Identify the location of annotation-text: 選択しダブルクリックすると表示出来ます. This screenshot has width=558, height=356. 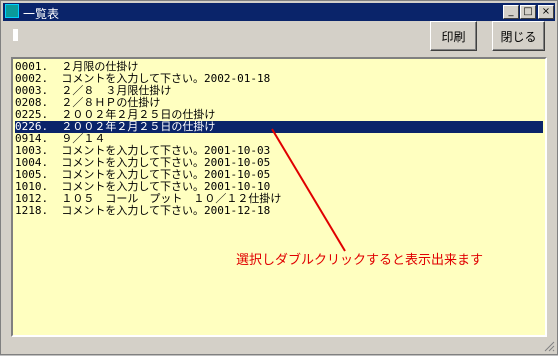
(360, 260).